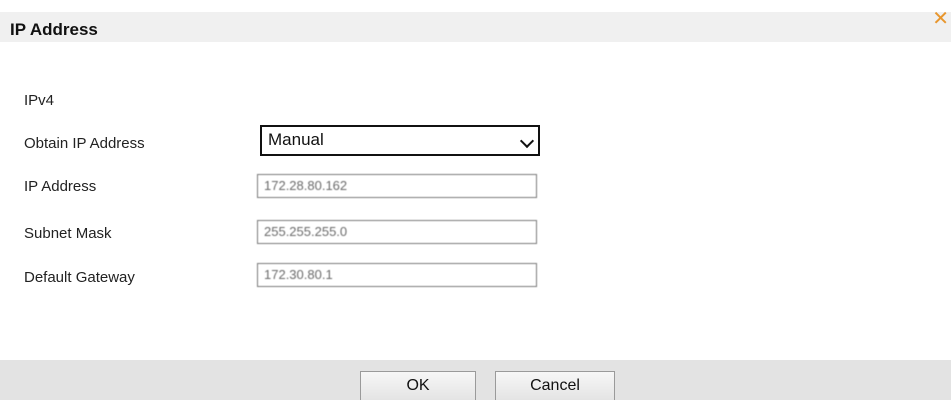  Describe the element at coordinates (68, 233) in the screenshot. I see `subnet-mask-label: Subnet Mask` at that location.